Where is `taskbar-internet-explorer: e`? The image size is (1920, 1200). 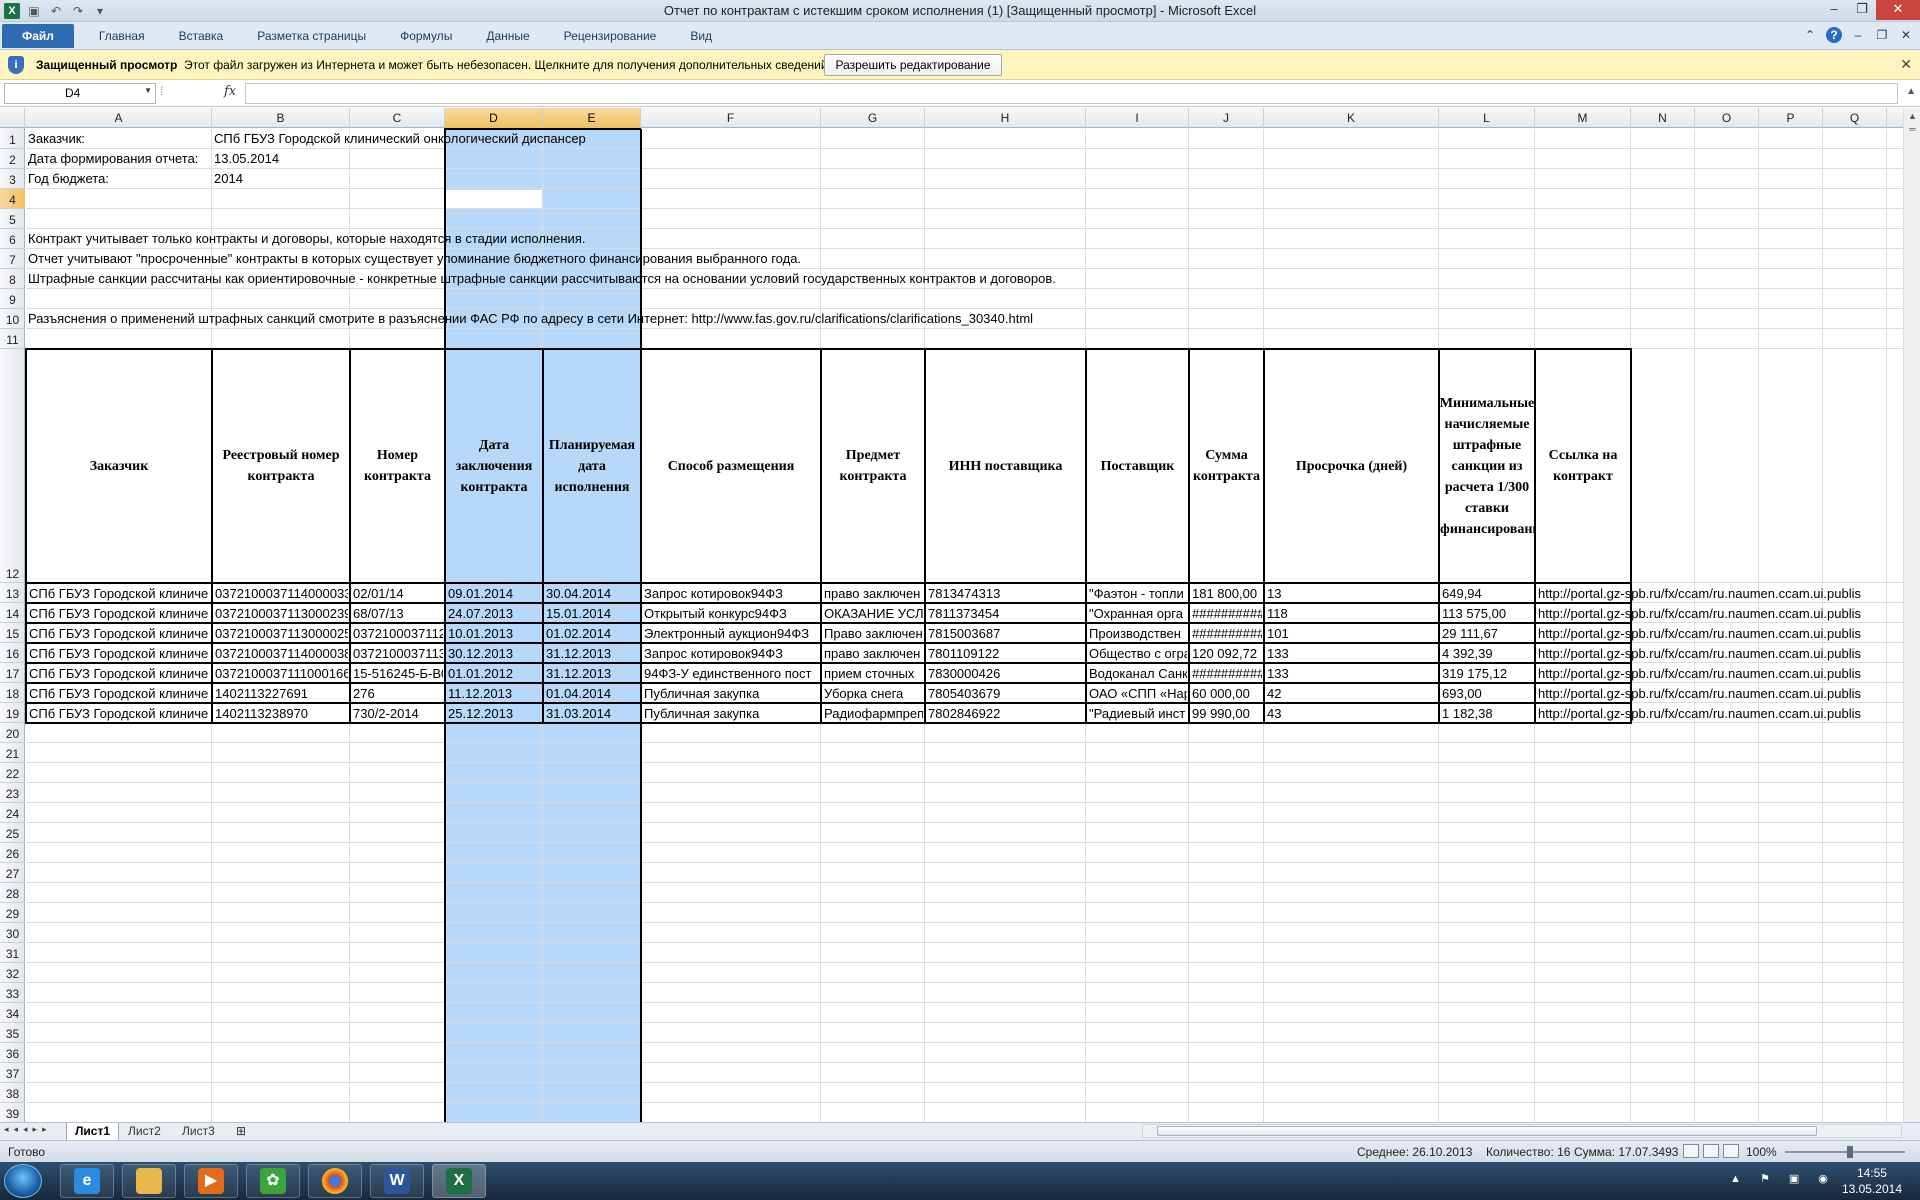 taskbar-internet-explorer: e is located at coordinates (87, 1181).